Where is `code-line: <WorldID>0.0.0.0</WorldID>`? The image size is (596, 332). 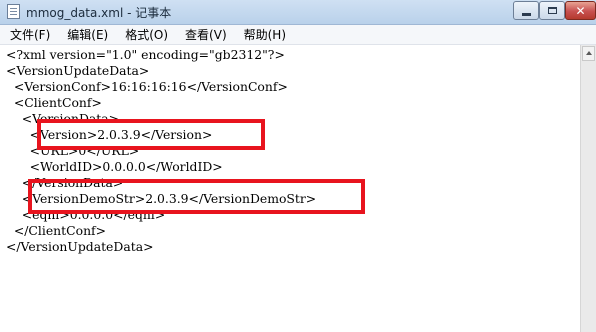 code-line: <WorldID>0.0.0.0</WorldID> is located at coordinates (114, 166).